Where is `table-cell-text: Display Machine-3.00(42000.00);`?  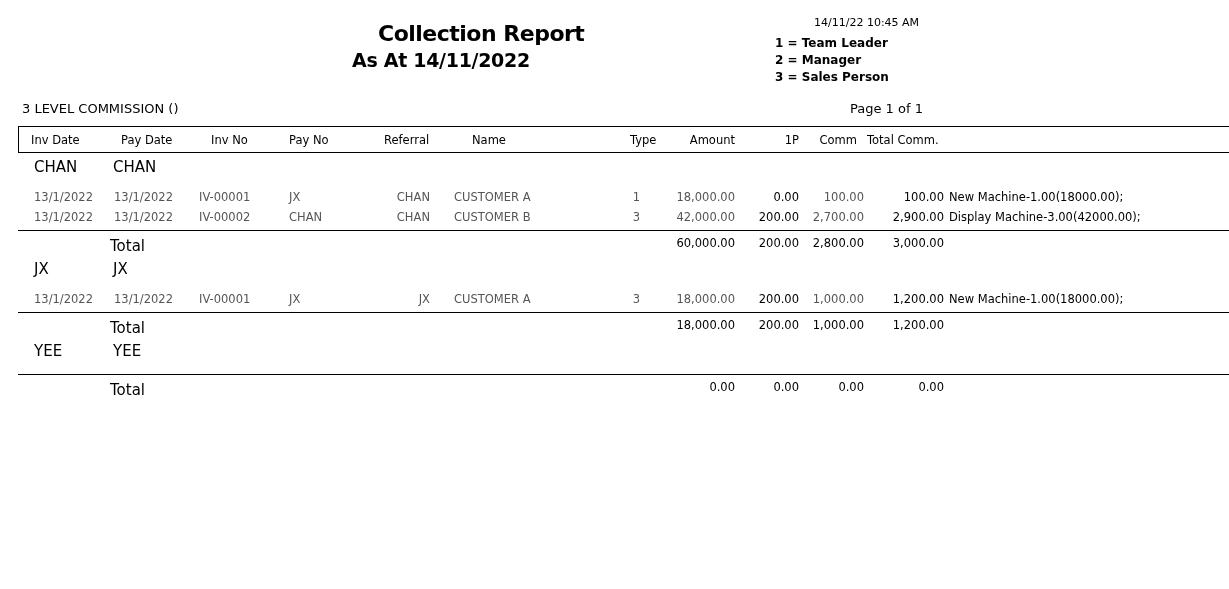
table-cell-text: Display Machine-3.00(42000.00); is located at coordinates (1045, 217).